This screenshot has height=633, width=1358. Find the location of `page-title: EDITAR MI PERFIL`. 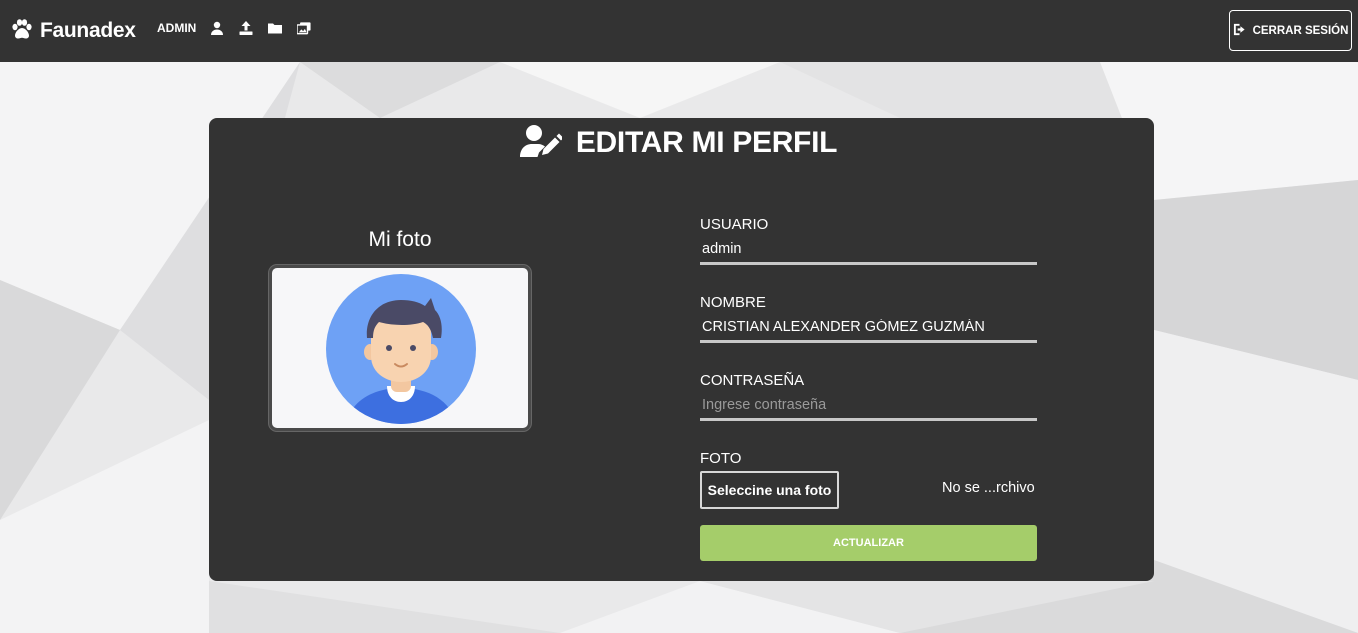

page-title: EDITAR MI PERFIL is located at coordinates (706, 142).